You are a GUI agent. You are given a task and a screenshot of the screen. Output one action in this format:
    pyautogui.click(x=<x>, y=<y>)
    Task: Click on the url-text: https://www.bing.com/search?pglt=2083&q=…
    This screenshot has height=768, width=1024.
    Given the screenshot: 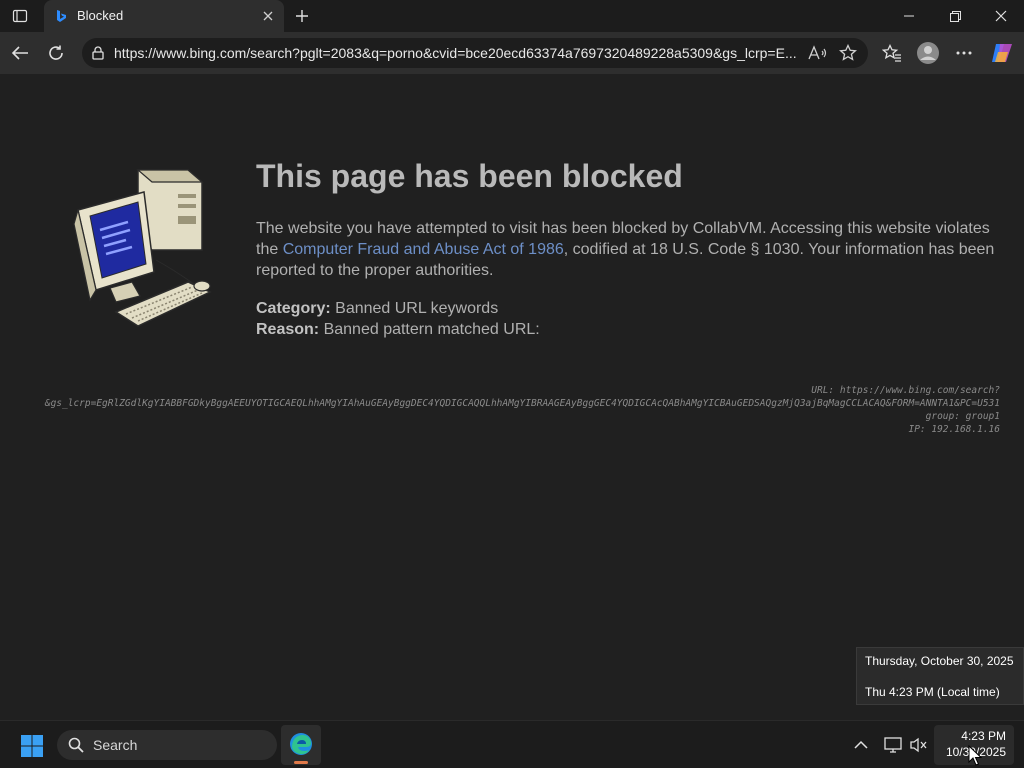 What is the action you would take?
    pyautogui.click(x=459, y=53)
    